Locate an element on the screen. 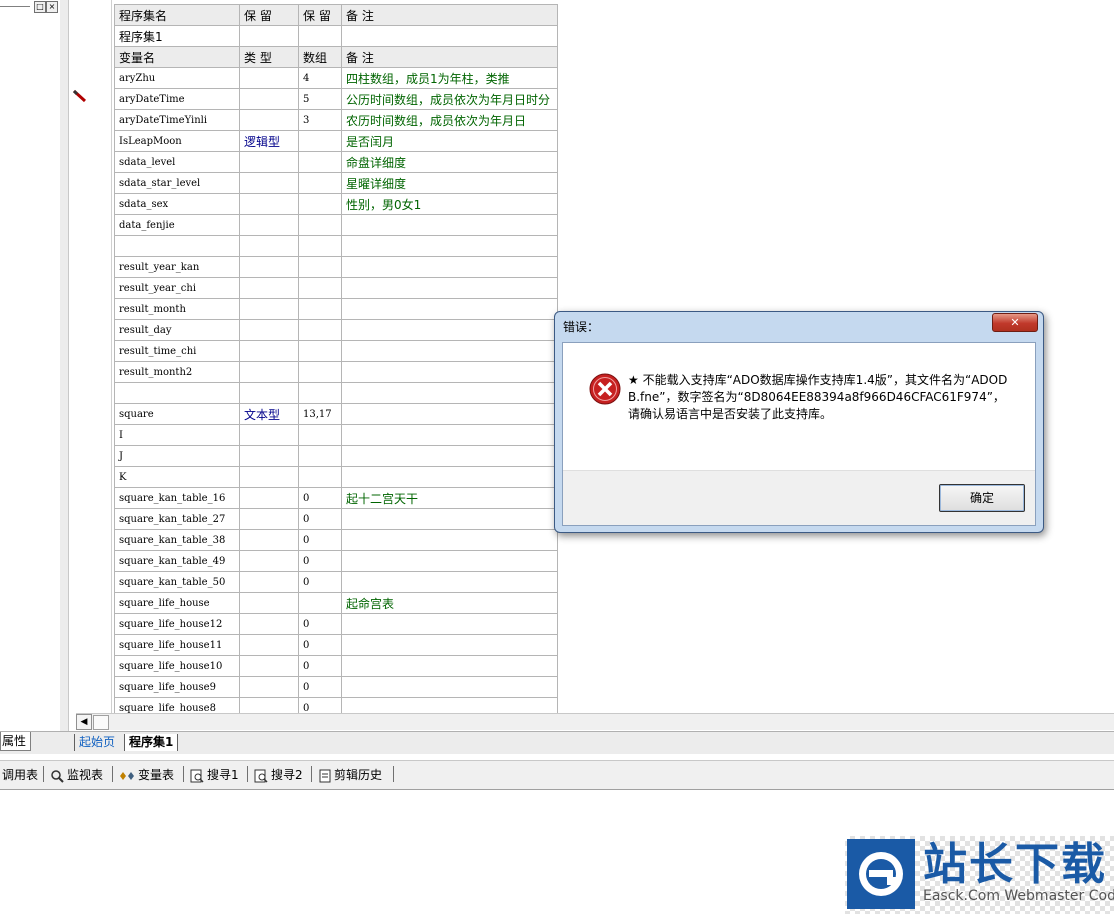  variable-name-cell: sdata_sex is located at coordinates (177, 204).